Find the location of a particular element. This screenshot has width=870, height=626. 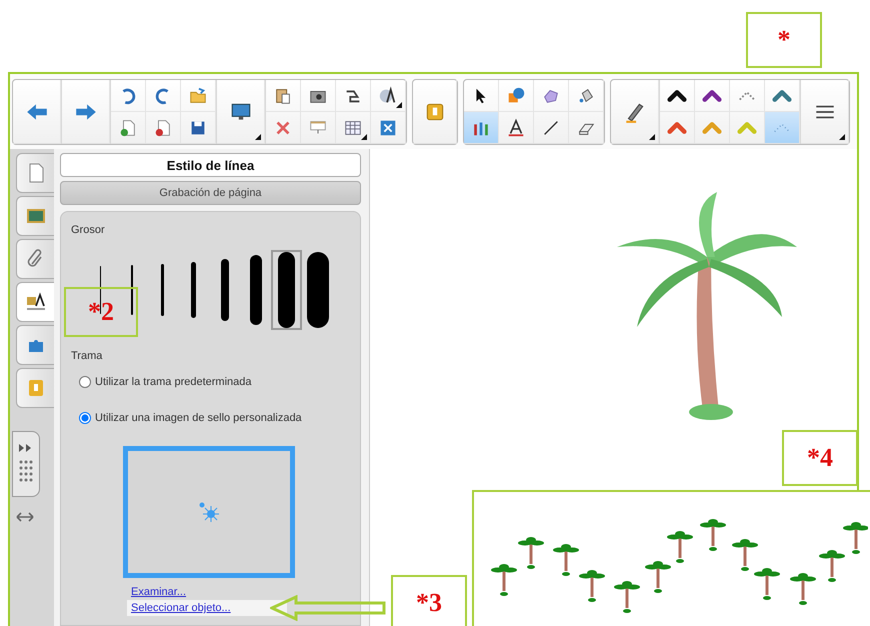

sparkle-icon is located at coordinates (209, 512).